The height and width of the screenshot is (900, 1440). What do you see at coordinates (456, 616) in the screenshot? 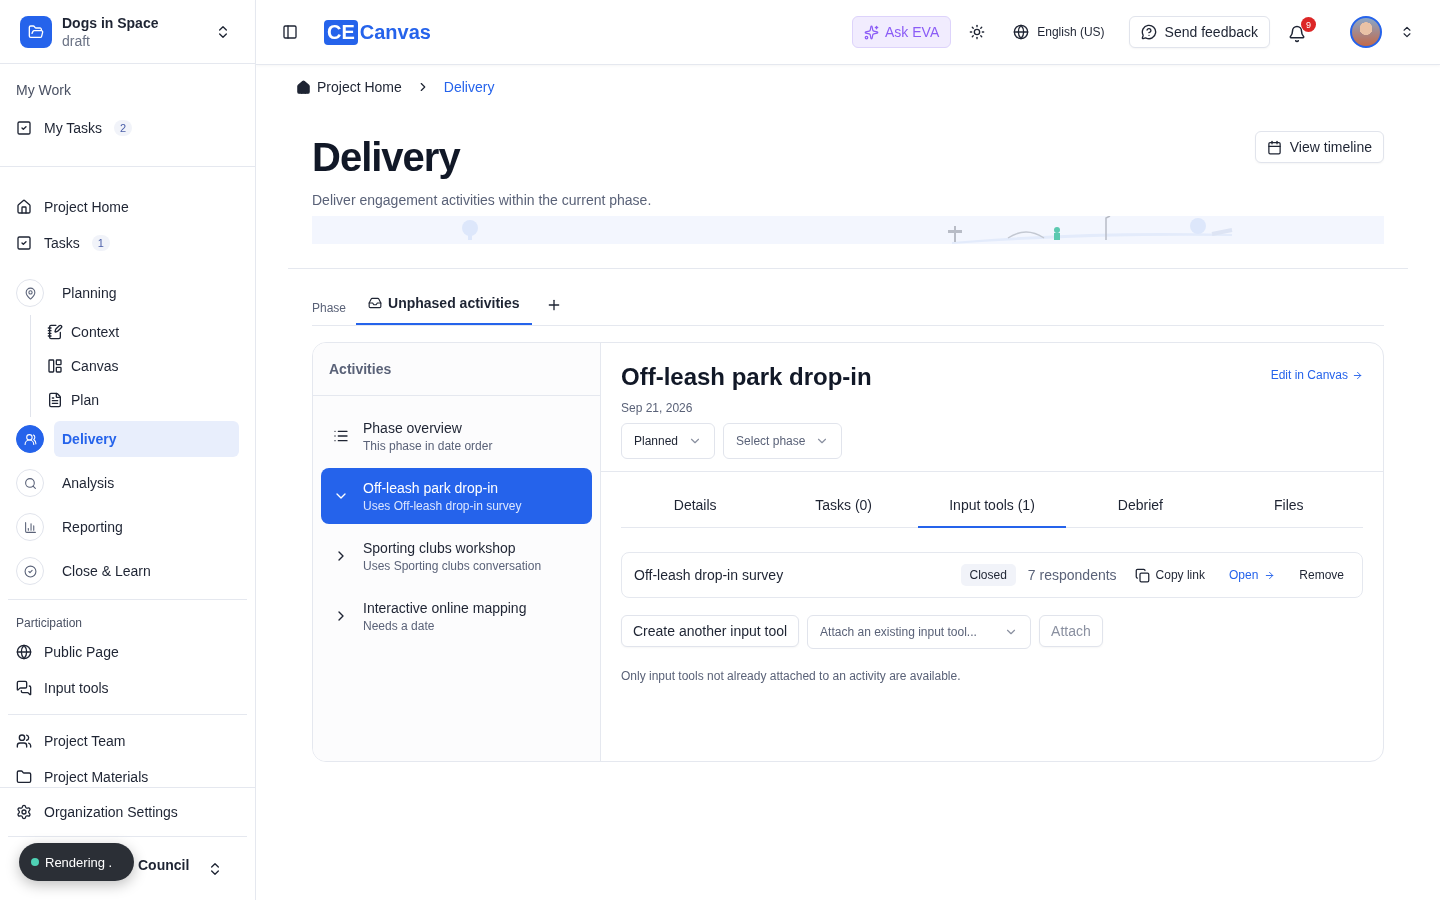
I see `activity-item: Interactive online mapping Needs a date` at bounding box center [456, 616].